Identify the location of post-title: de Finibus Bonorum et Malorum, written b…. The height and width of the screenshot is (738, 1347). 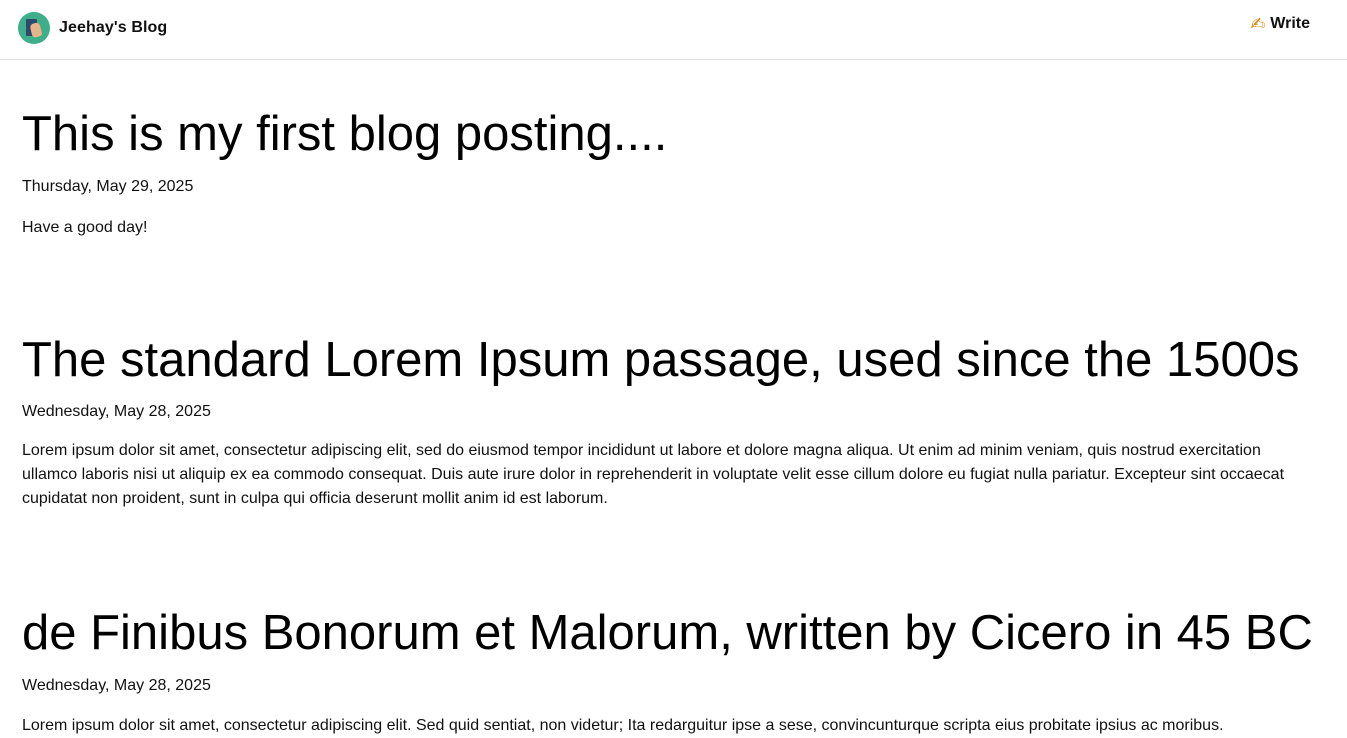
(667, 633).